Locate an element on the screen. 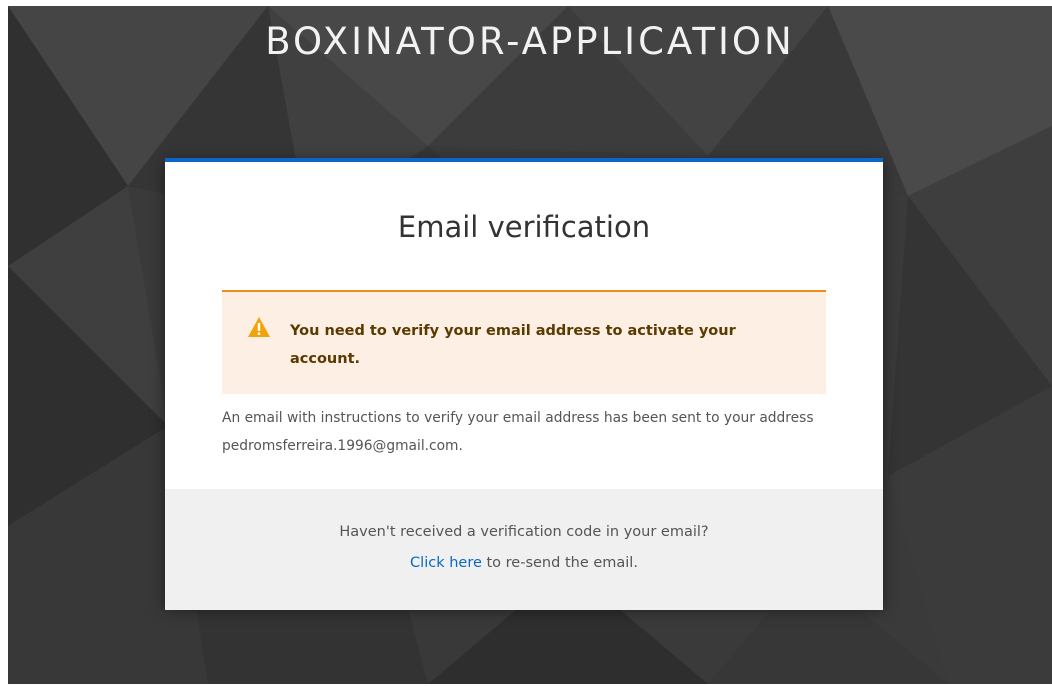  resend-email-link: Click here is located at coordinates (446, 563).